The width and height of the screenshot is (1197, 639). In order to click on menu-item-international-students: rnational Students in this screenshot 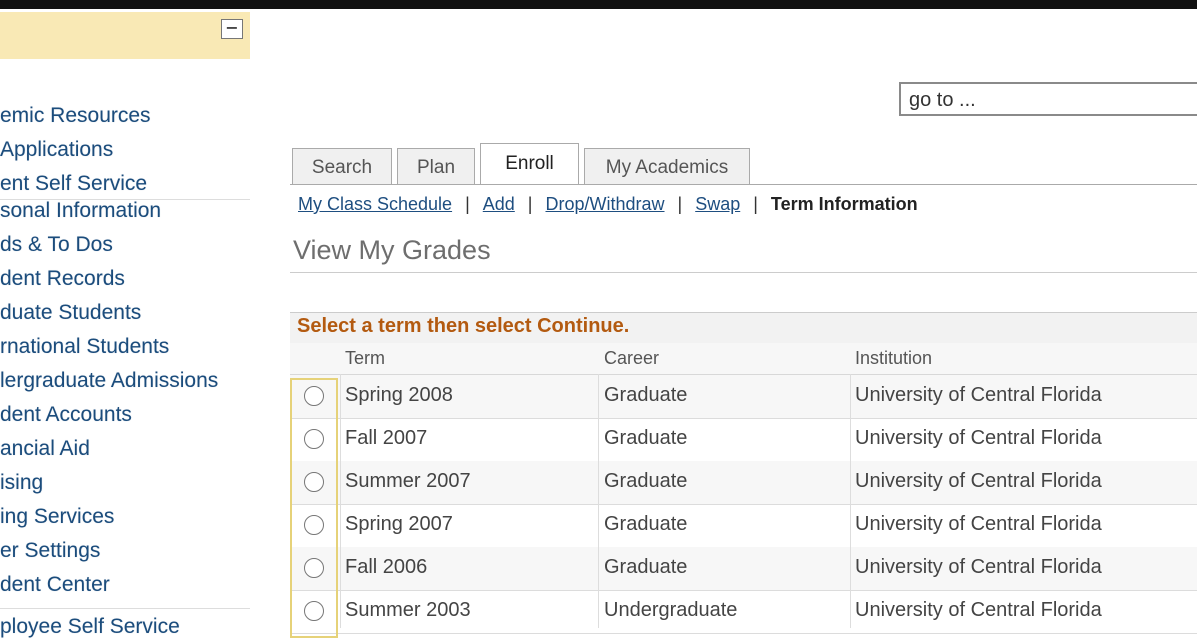, I will do `click(84, 347)`.